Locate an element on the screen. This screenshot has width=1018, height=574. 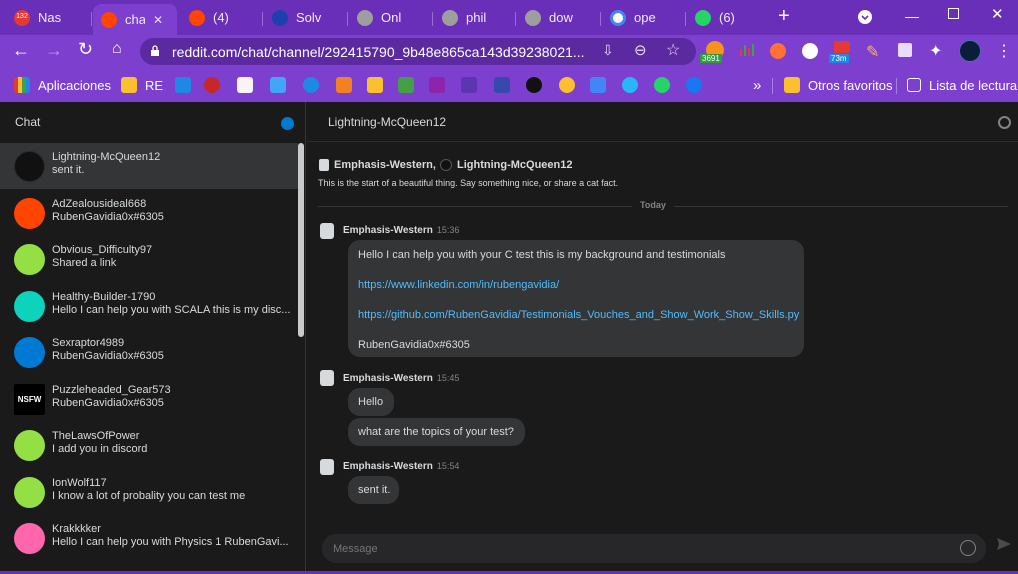
tab-3: (4) is located at coordinates (221, 17).